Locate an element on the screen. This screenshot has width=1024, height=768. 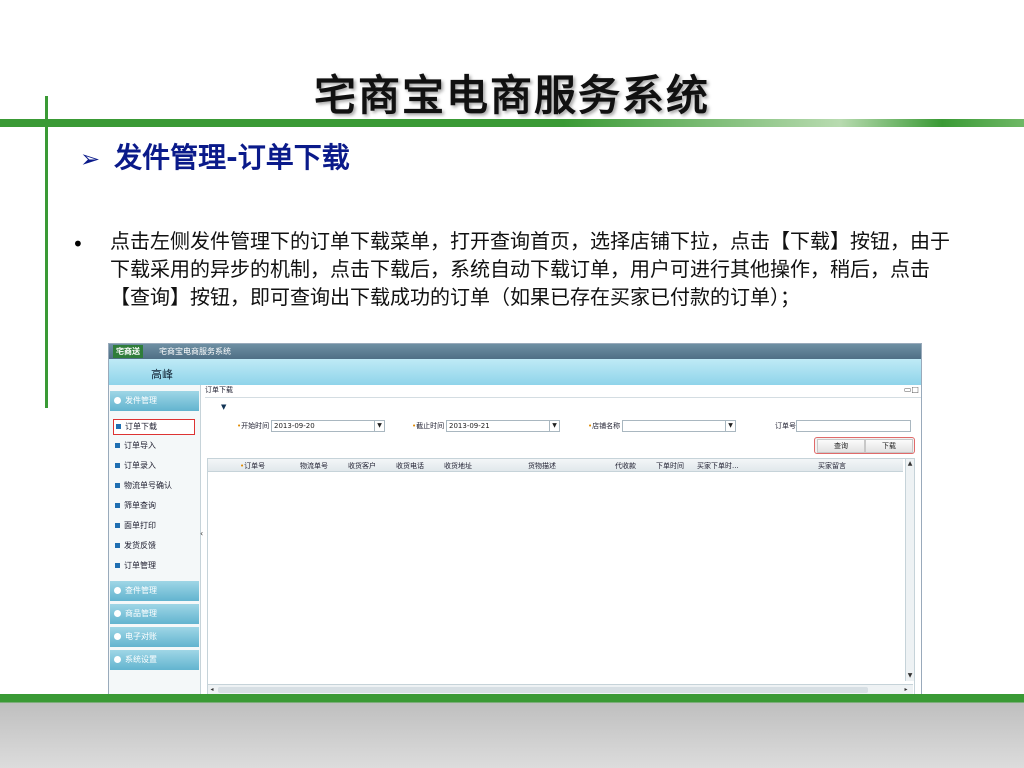
sidebar-section-settings: 系统设置 is located at coordinates (154, 660).